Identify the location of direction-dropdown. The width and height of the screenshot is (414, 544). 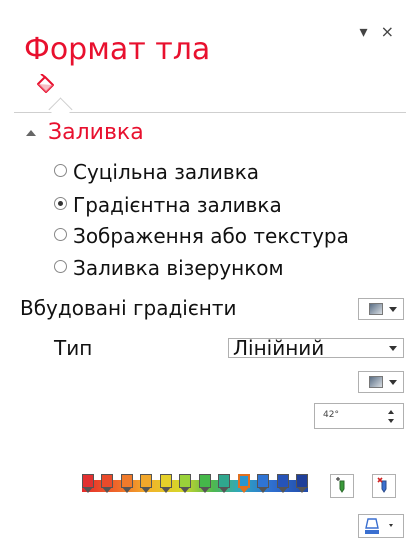
(381, 382).